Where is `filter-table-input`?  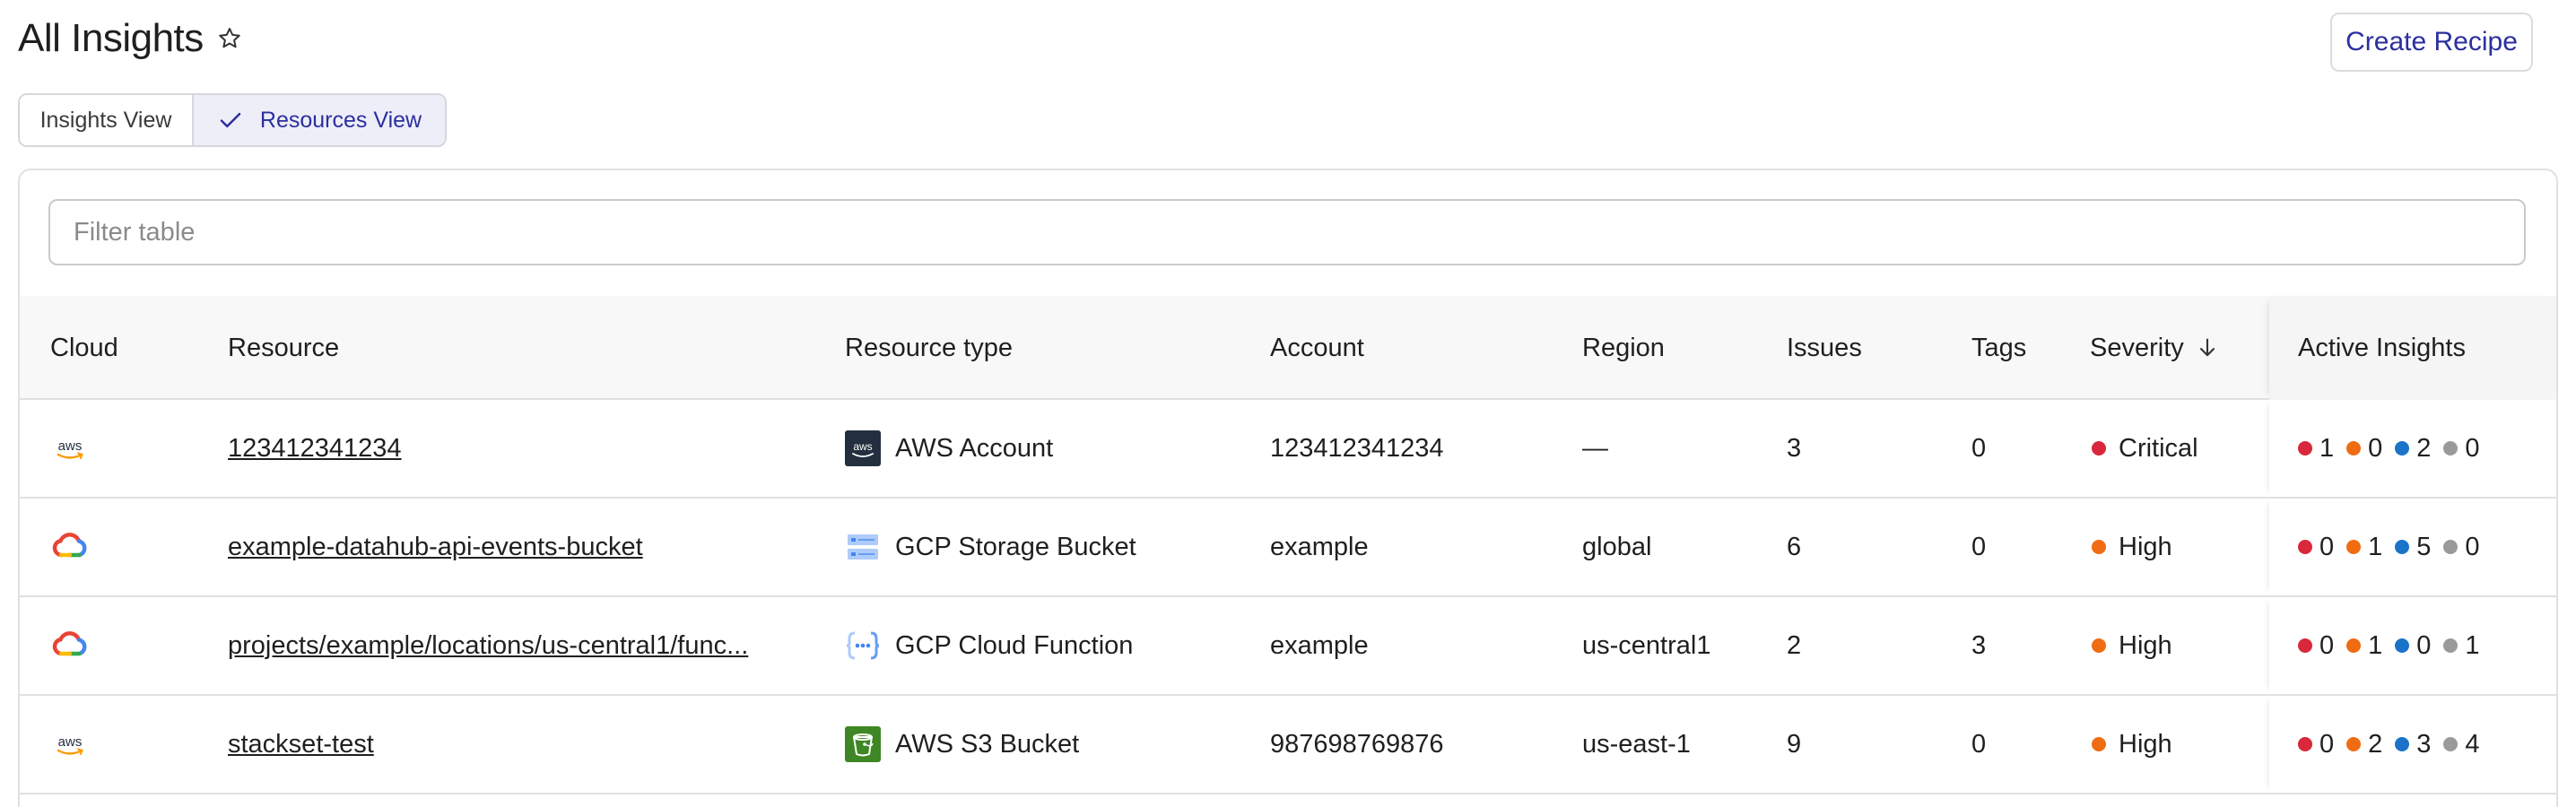 filter-table-input is located at coordinates (1287, 232).